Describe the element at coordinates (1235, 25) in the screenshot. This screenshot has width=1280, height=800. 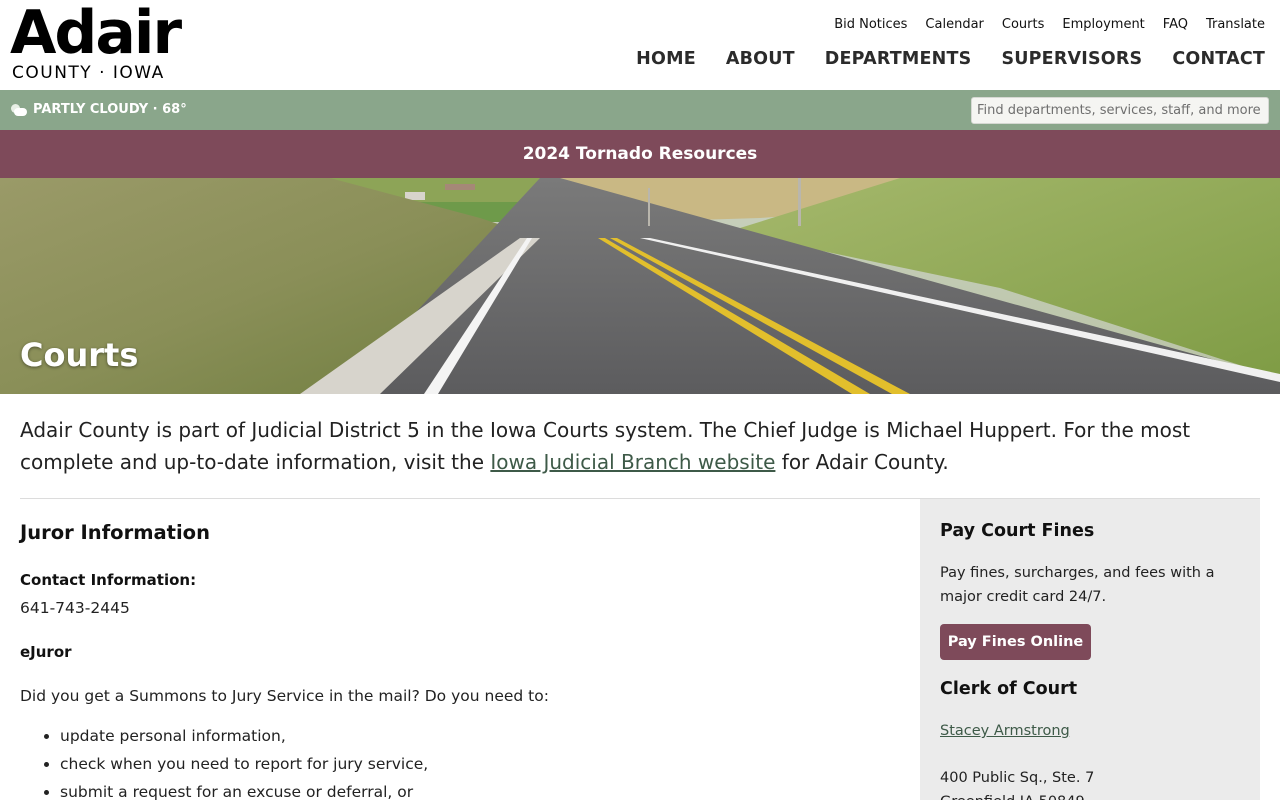
I see `util-nav-translate: Translate` at that location.